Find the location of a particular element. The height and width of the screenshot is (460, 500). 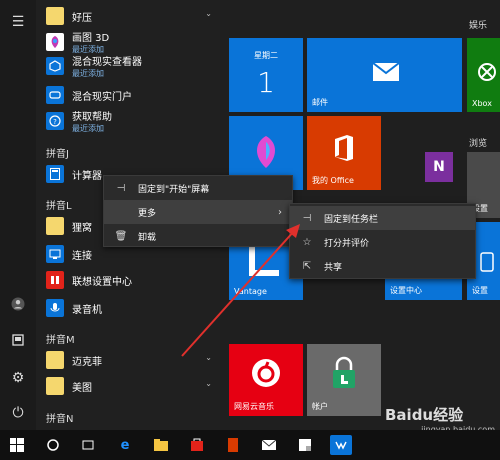

taskbar: e is located at coordinates (250, 445).